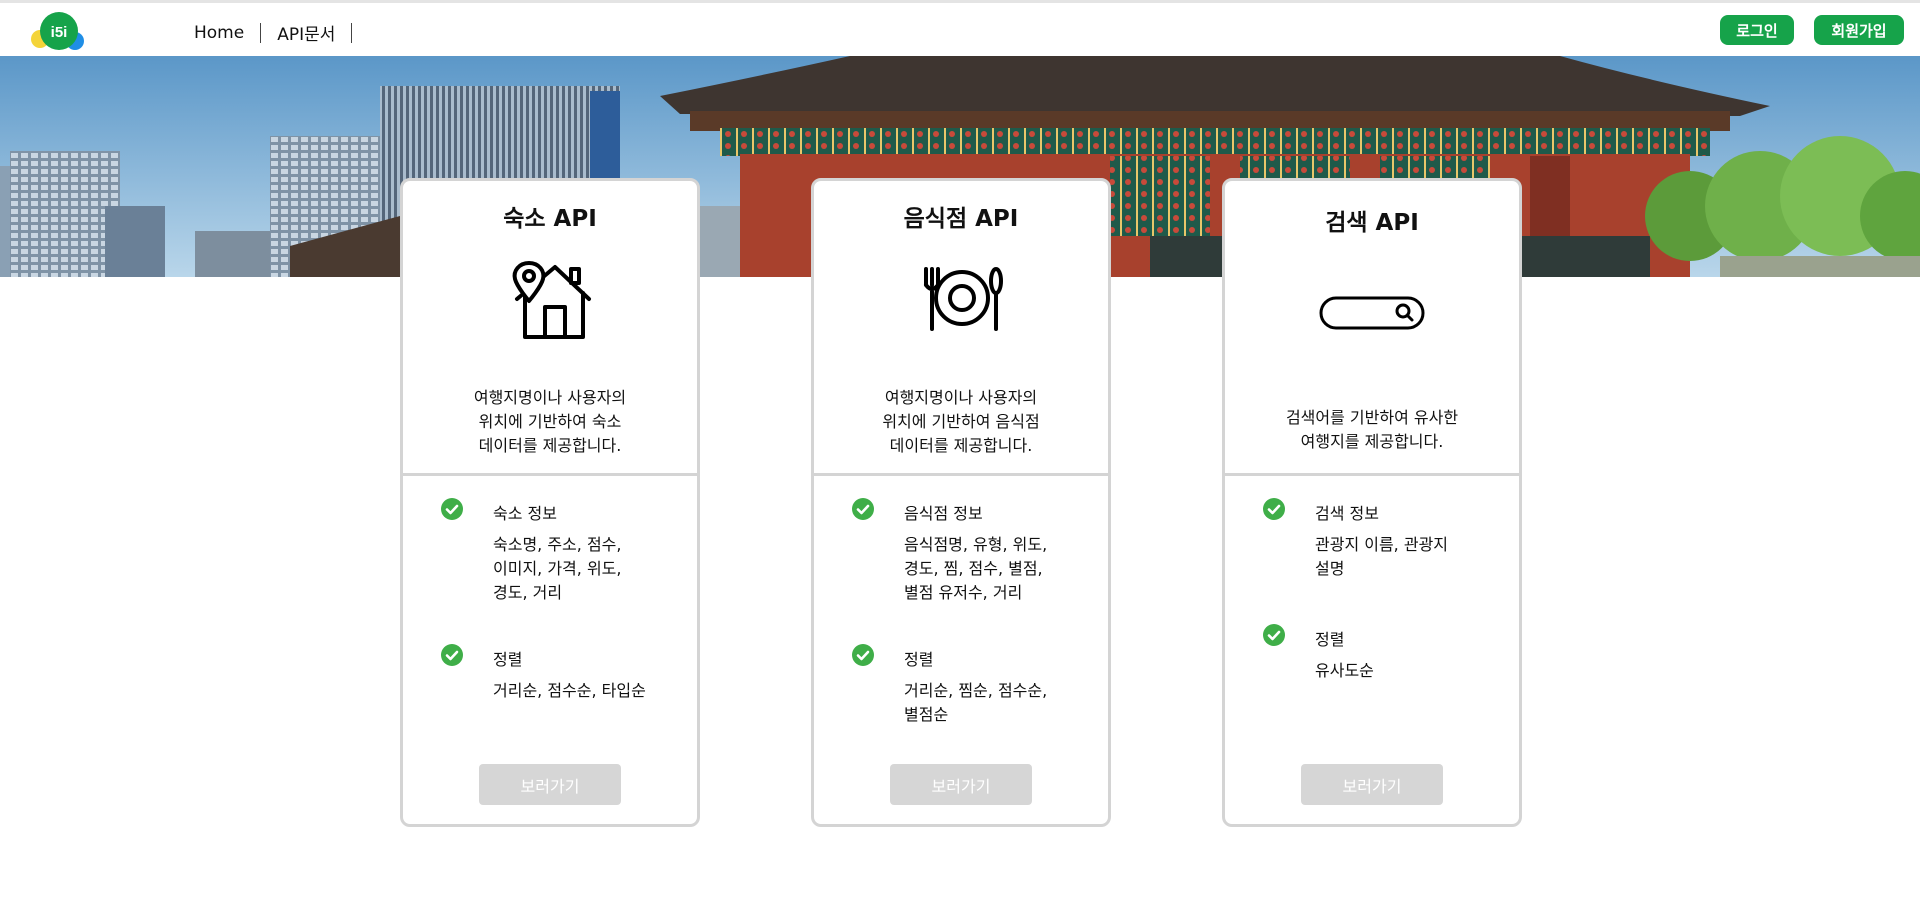  Describe the element at coordinates (973, 568) in the screenshot. I see `feature-line: 경도, 찜, 점수, 별점,` at that location.